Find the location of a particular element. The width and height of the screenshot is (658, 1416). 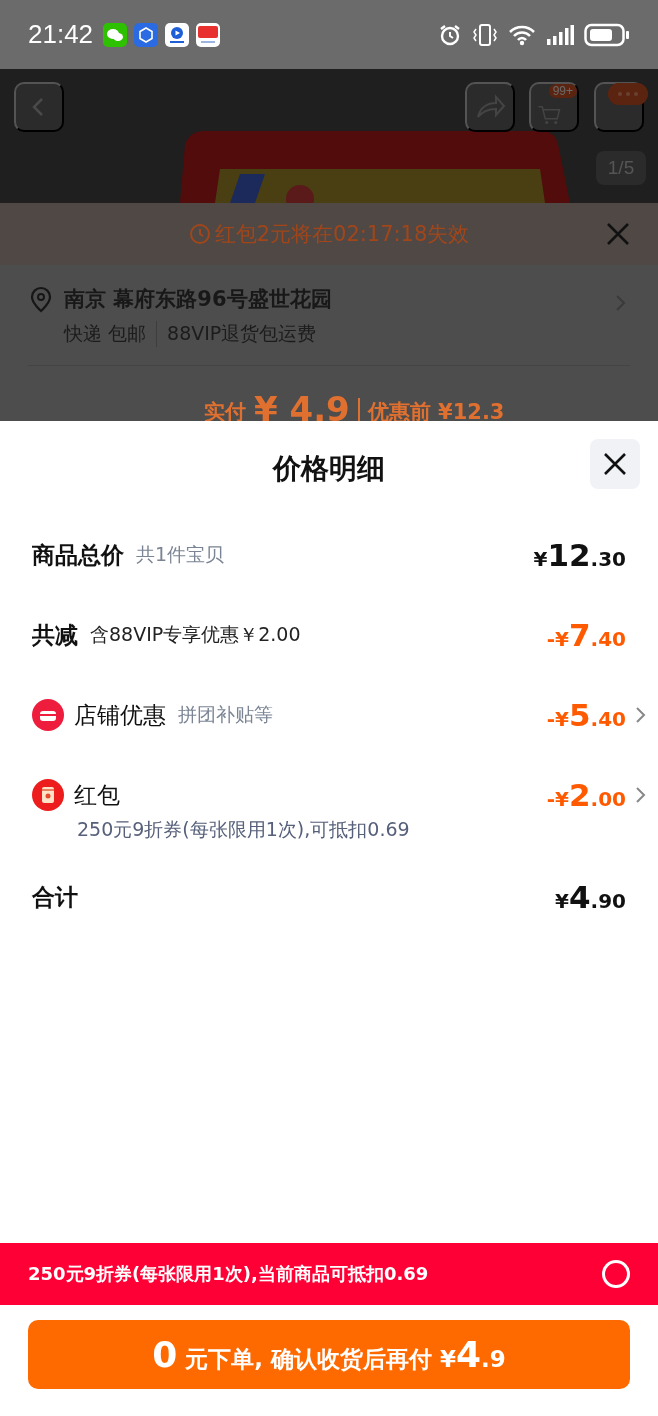

price-amount: -¥7.40 is located at coordinates (585, 635).